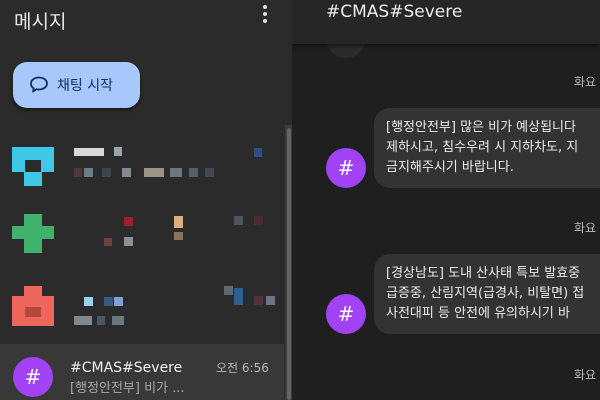  I want to click on conversation-name: #CMAS#Severe, so click(126, 368).